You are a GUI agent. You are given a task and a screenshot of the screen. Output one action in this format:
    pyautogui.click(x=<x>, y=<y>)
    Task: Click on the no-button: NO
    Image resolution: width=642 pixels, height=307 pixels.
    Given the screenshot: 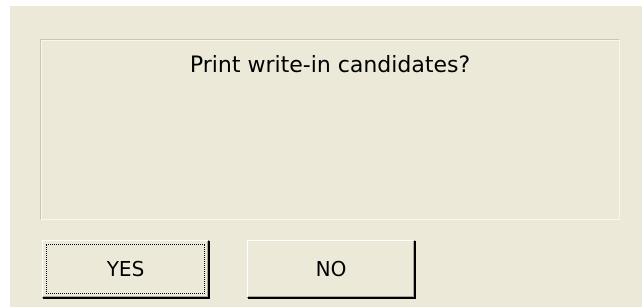 What is the action you would take?
    pyautogui.click(x=331, y=269)
    